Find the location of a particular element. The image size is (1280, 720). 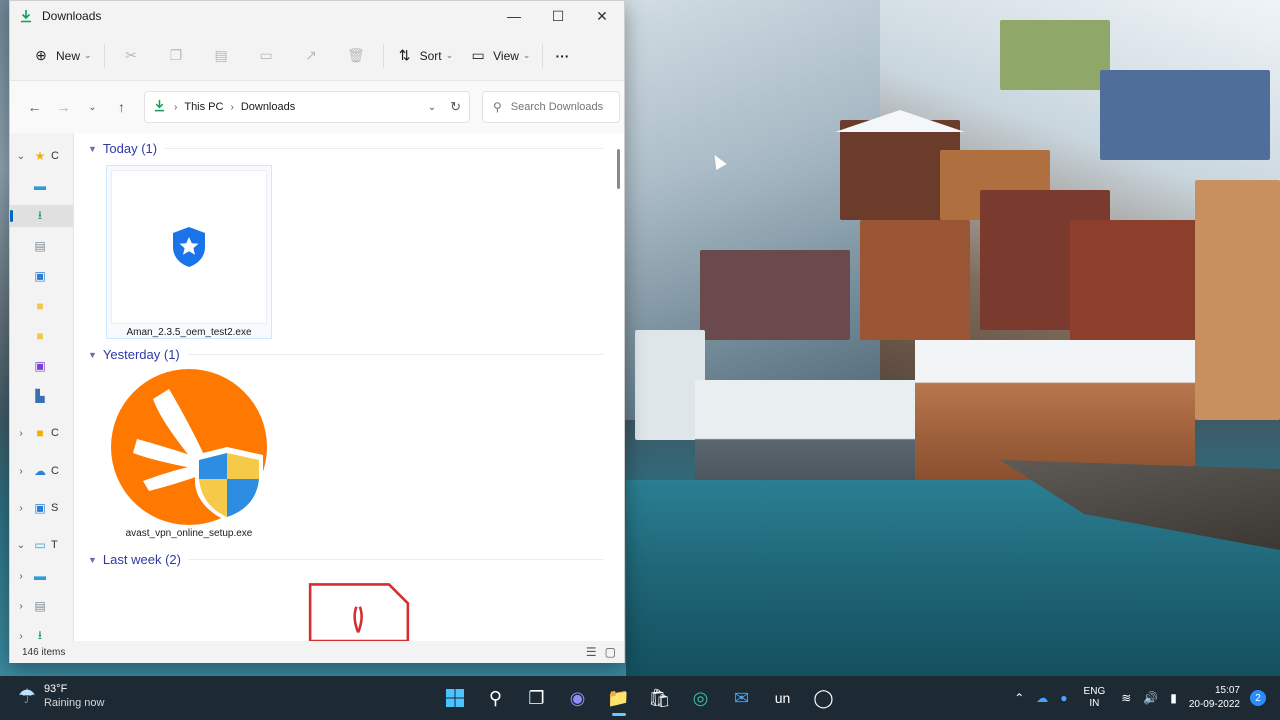

chrome-icon: ◯ is located at coordinates (823, 698).